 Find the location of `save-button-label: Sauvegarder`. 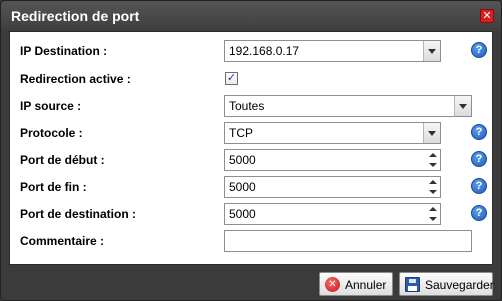

save-button-label: Sauvegarder is located at coordinates (459, 285).